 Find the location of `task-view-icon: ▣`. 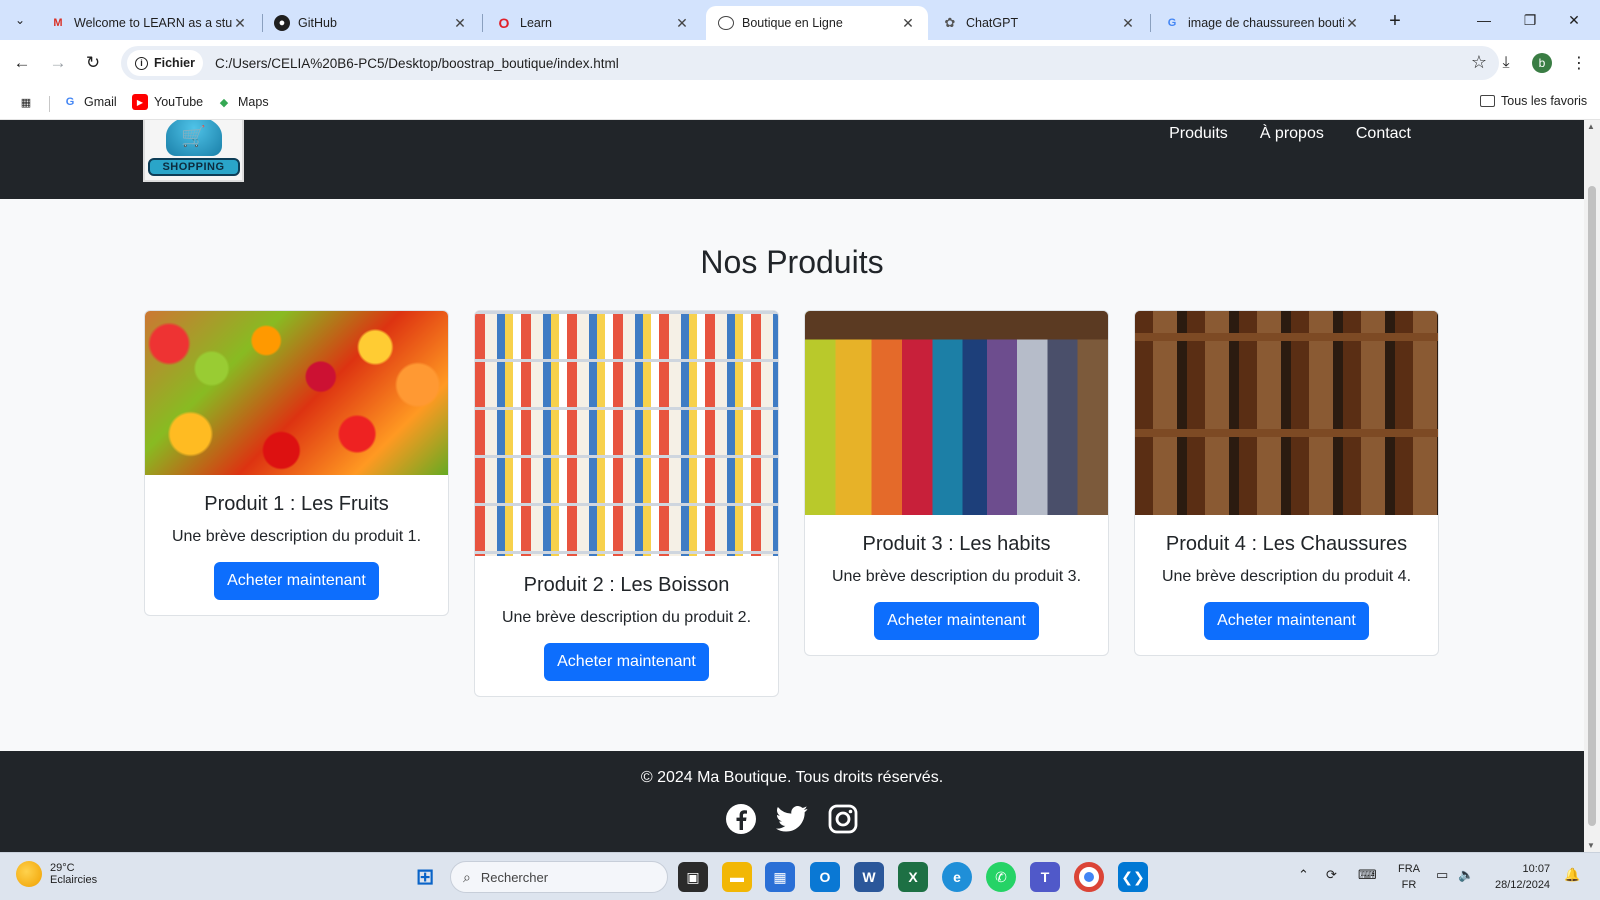

task-view-icon: ▣ is located at coordinates (693, 877).